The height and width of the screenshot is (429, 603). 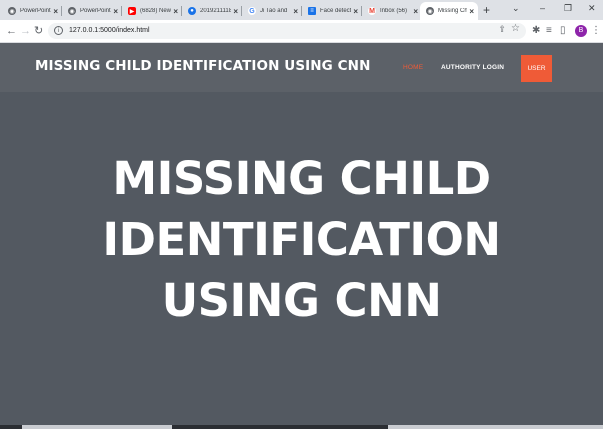 I want to click on bookmark-star-icon: ☆, so click(x=515, y=28).